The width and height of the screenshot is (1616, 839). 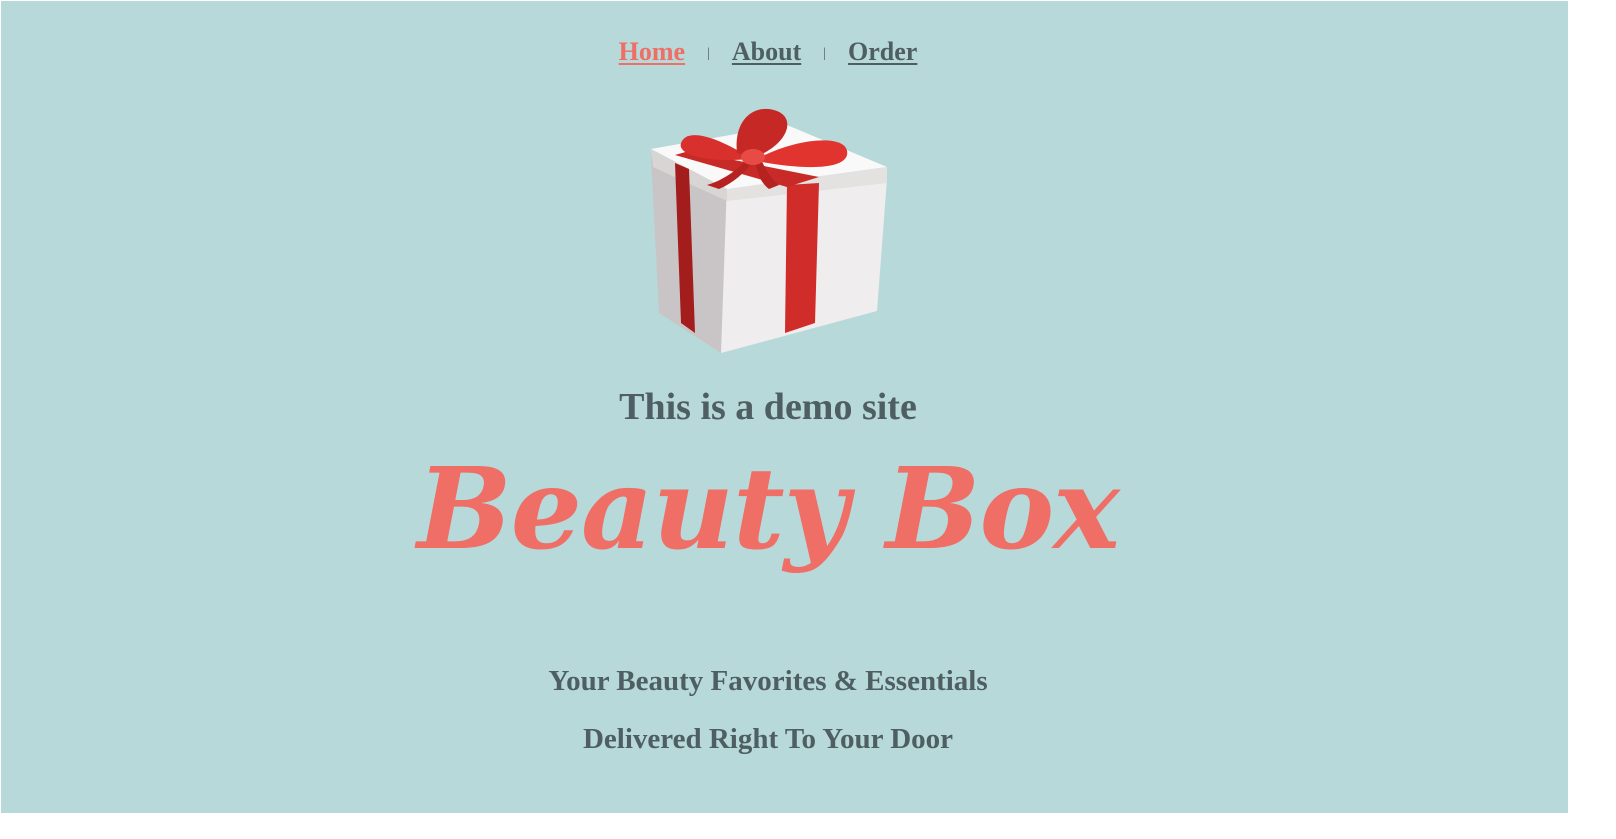 I want to click on nav-order-link: Order, so click(x=882, y=52).